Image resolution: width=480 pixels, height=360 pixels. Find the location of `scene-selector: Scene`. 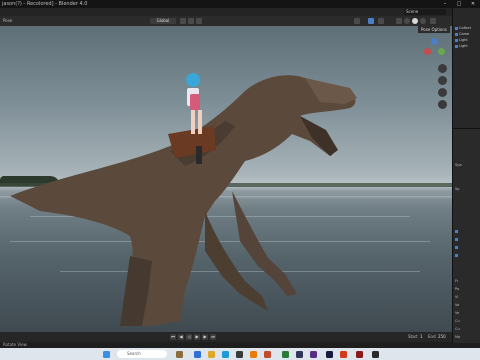

scene-selector: Scene is located at coordinates (425, 12).